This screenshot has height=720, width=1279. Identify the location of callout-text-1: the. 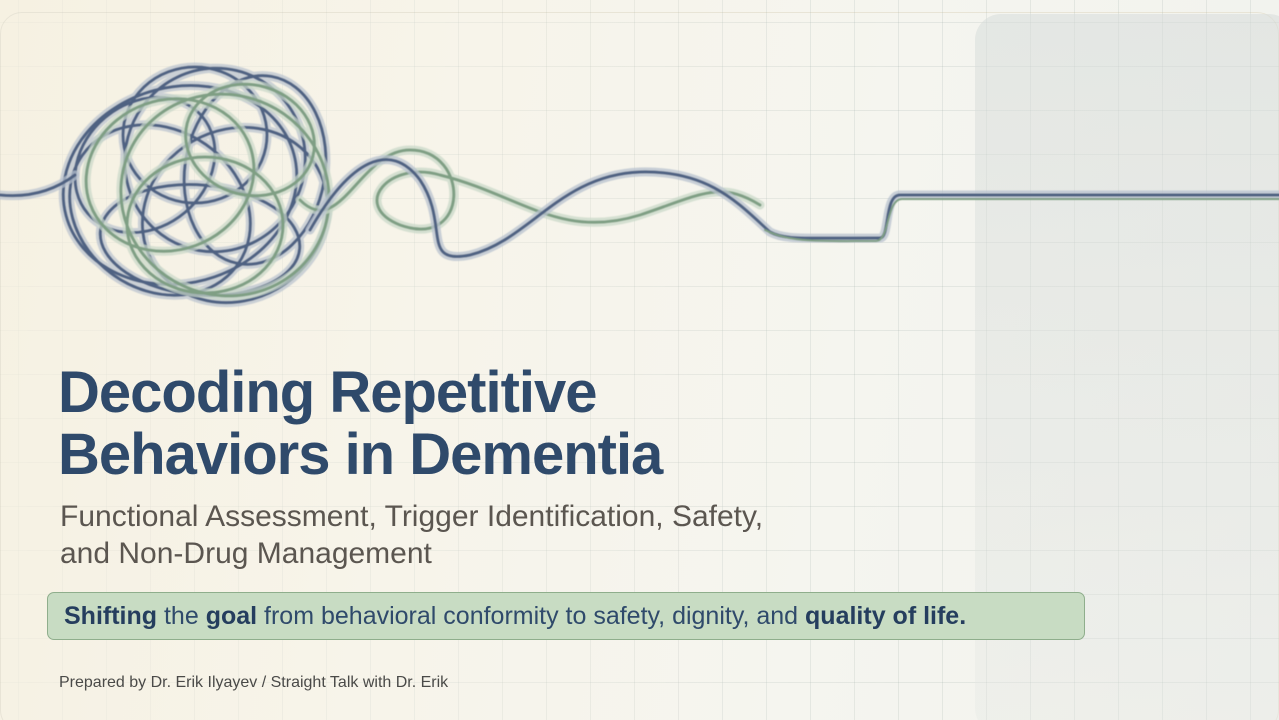
(181, 615).